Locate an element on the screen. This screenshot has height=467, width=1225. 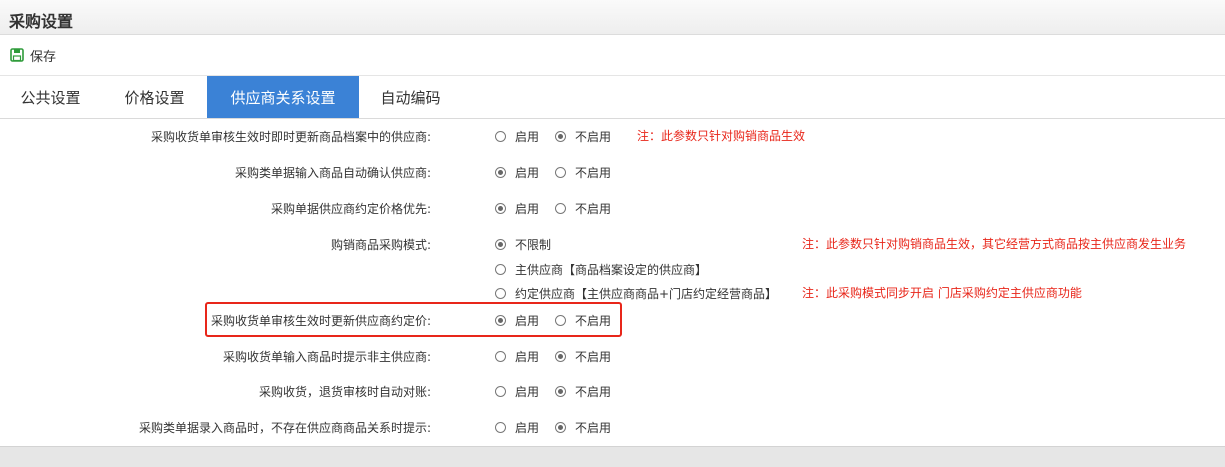
radio-s3-enable: 启用 is located at coordinates (517, 208).